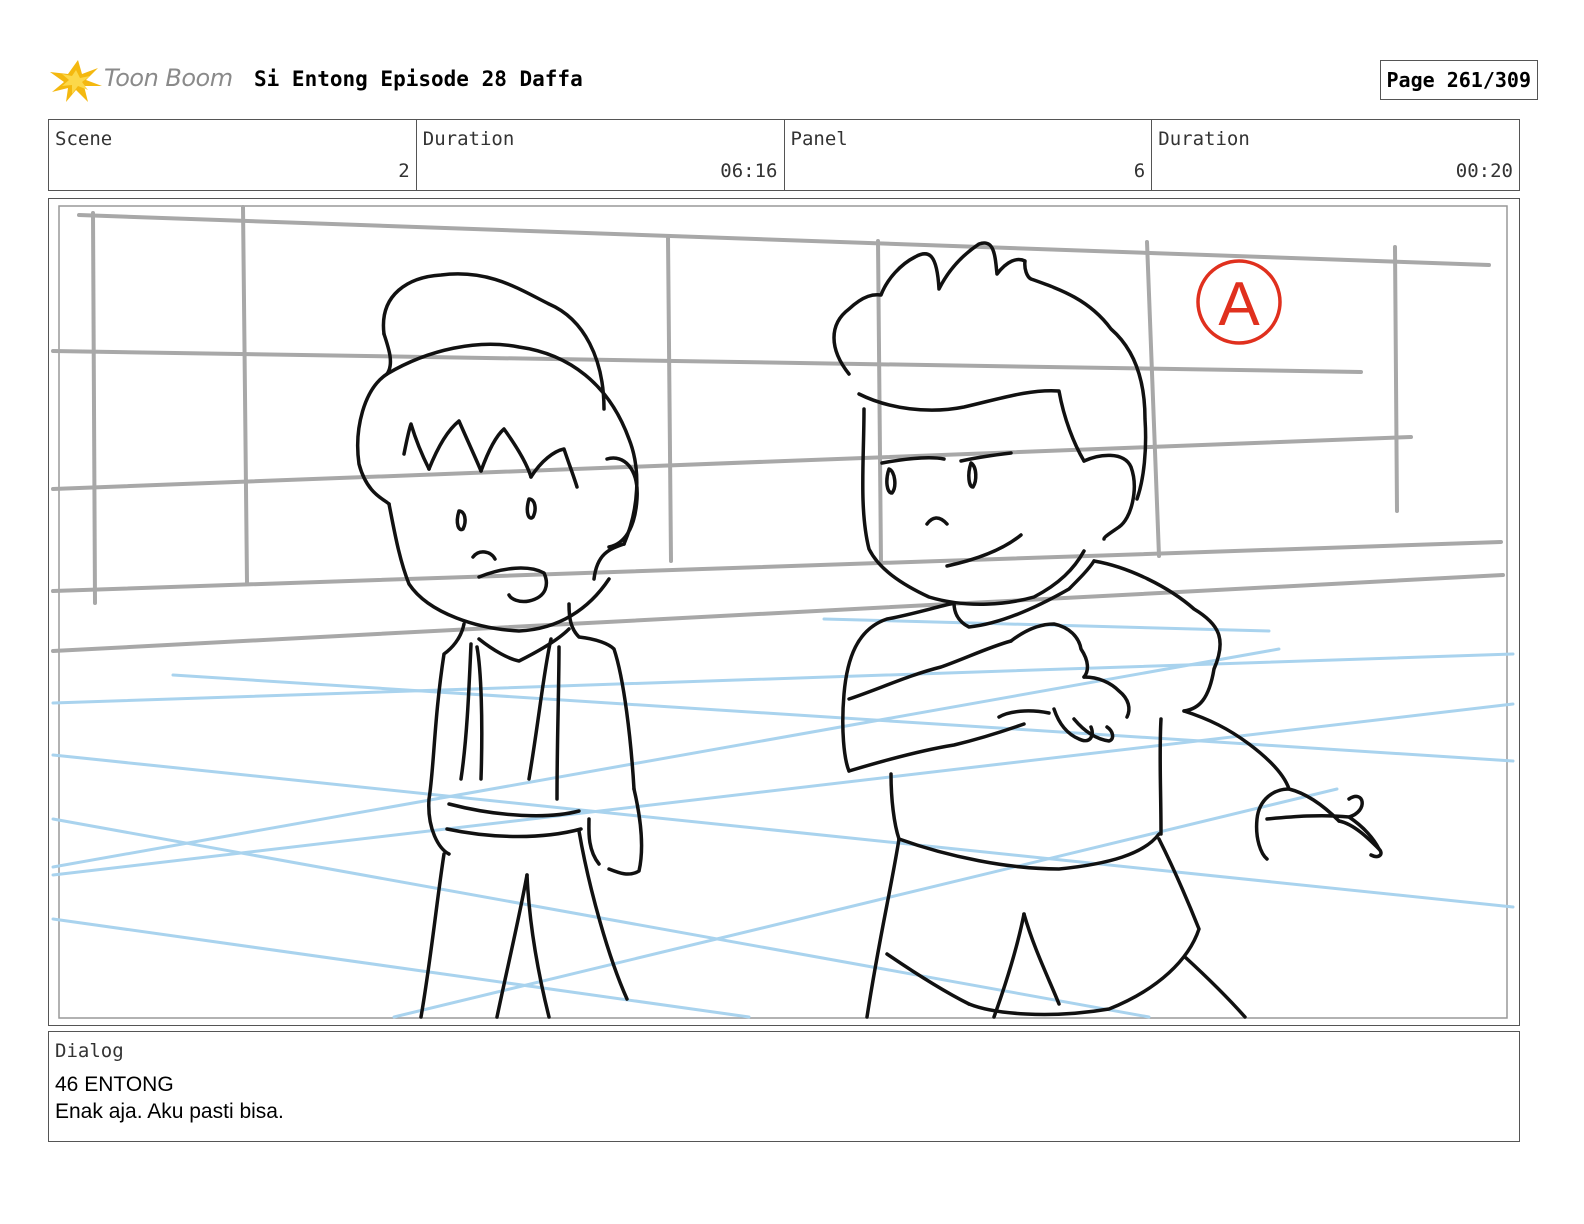  I want to click on panel-duration-label: Duration, so click(1204, 139).